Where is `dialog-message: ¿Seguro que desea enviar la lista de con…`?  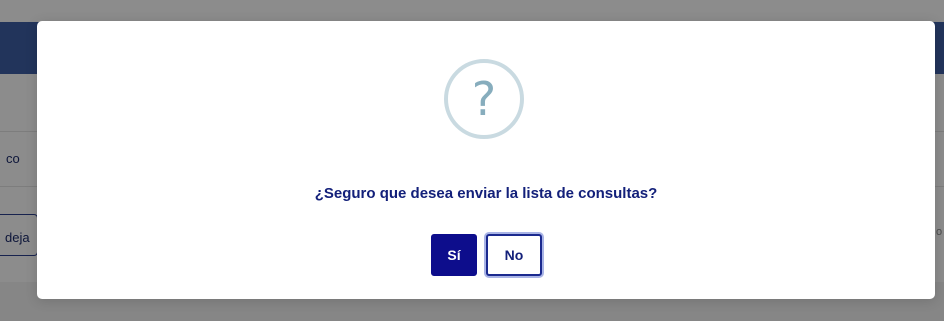 dialog-message: ¿Seguro que desea enviar la lista de con… is located at coordinates (486, 193).